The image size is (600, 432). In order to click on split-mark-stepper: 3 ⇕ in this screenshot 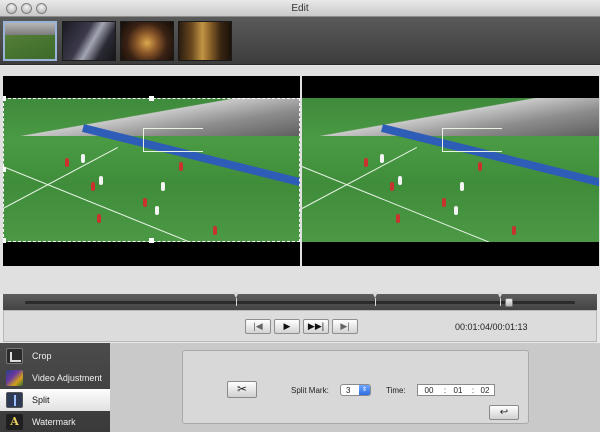, I will do `click(355, 390)`.